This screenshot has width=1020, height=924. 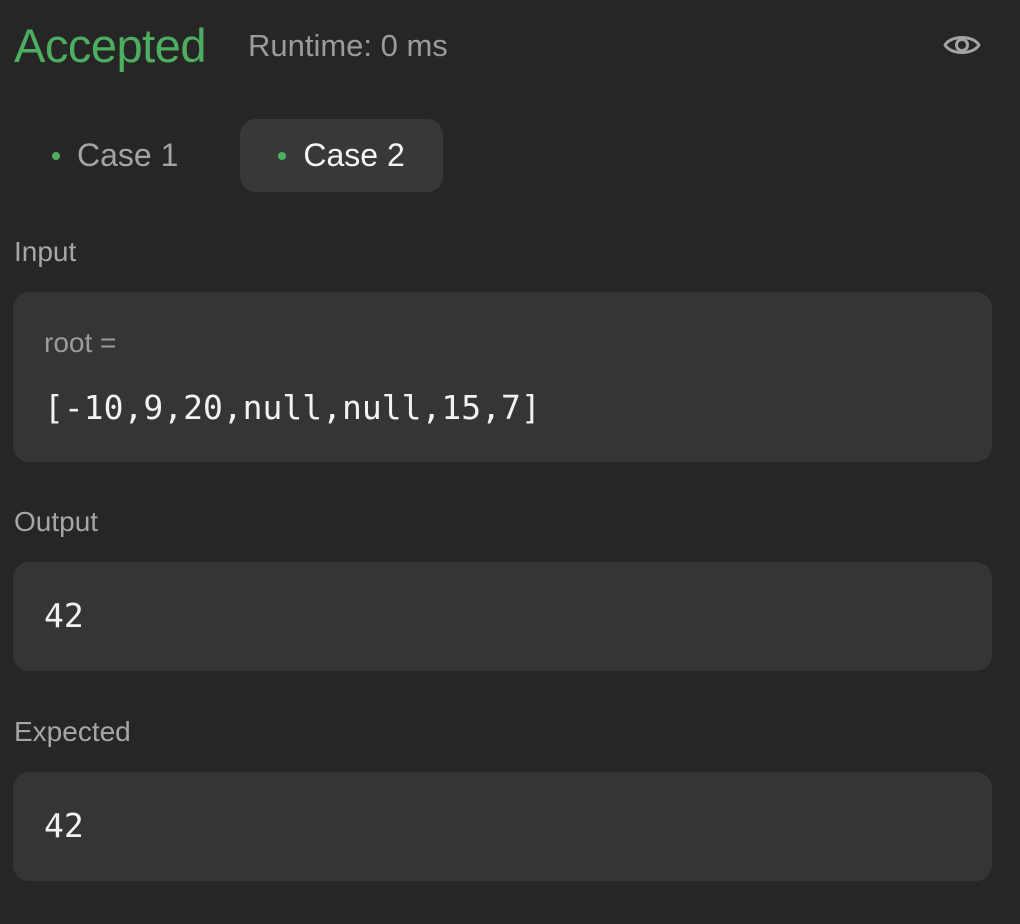 I want to click on tab-case-2: Case 2, so click(x=341, y=155).